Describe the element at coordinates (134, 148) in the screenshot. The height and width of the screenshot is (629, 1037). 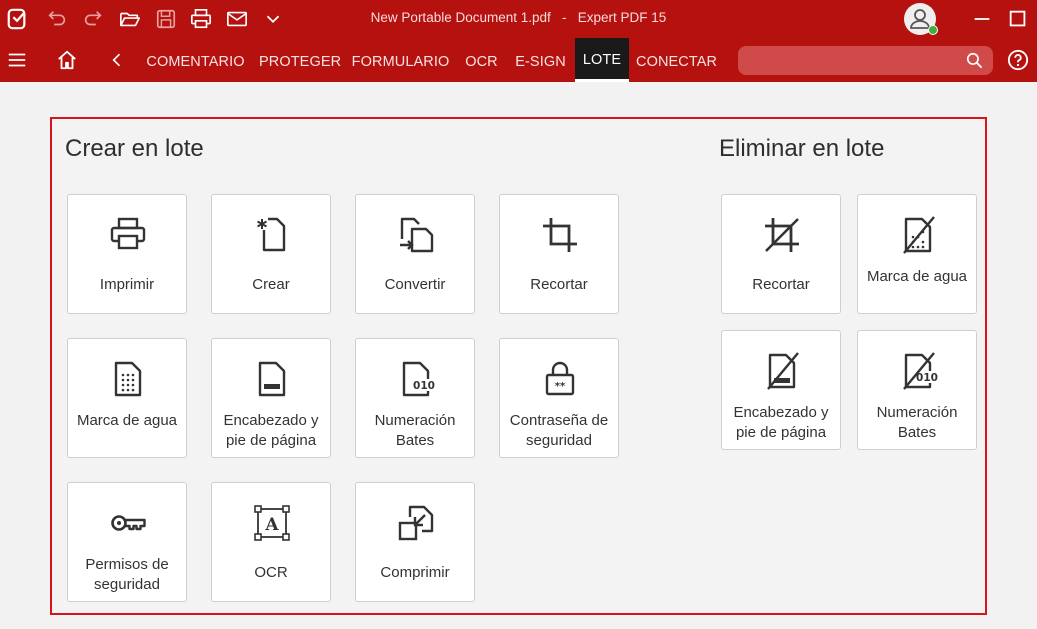
I see `create-section-title: Crear en lote` at that location.